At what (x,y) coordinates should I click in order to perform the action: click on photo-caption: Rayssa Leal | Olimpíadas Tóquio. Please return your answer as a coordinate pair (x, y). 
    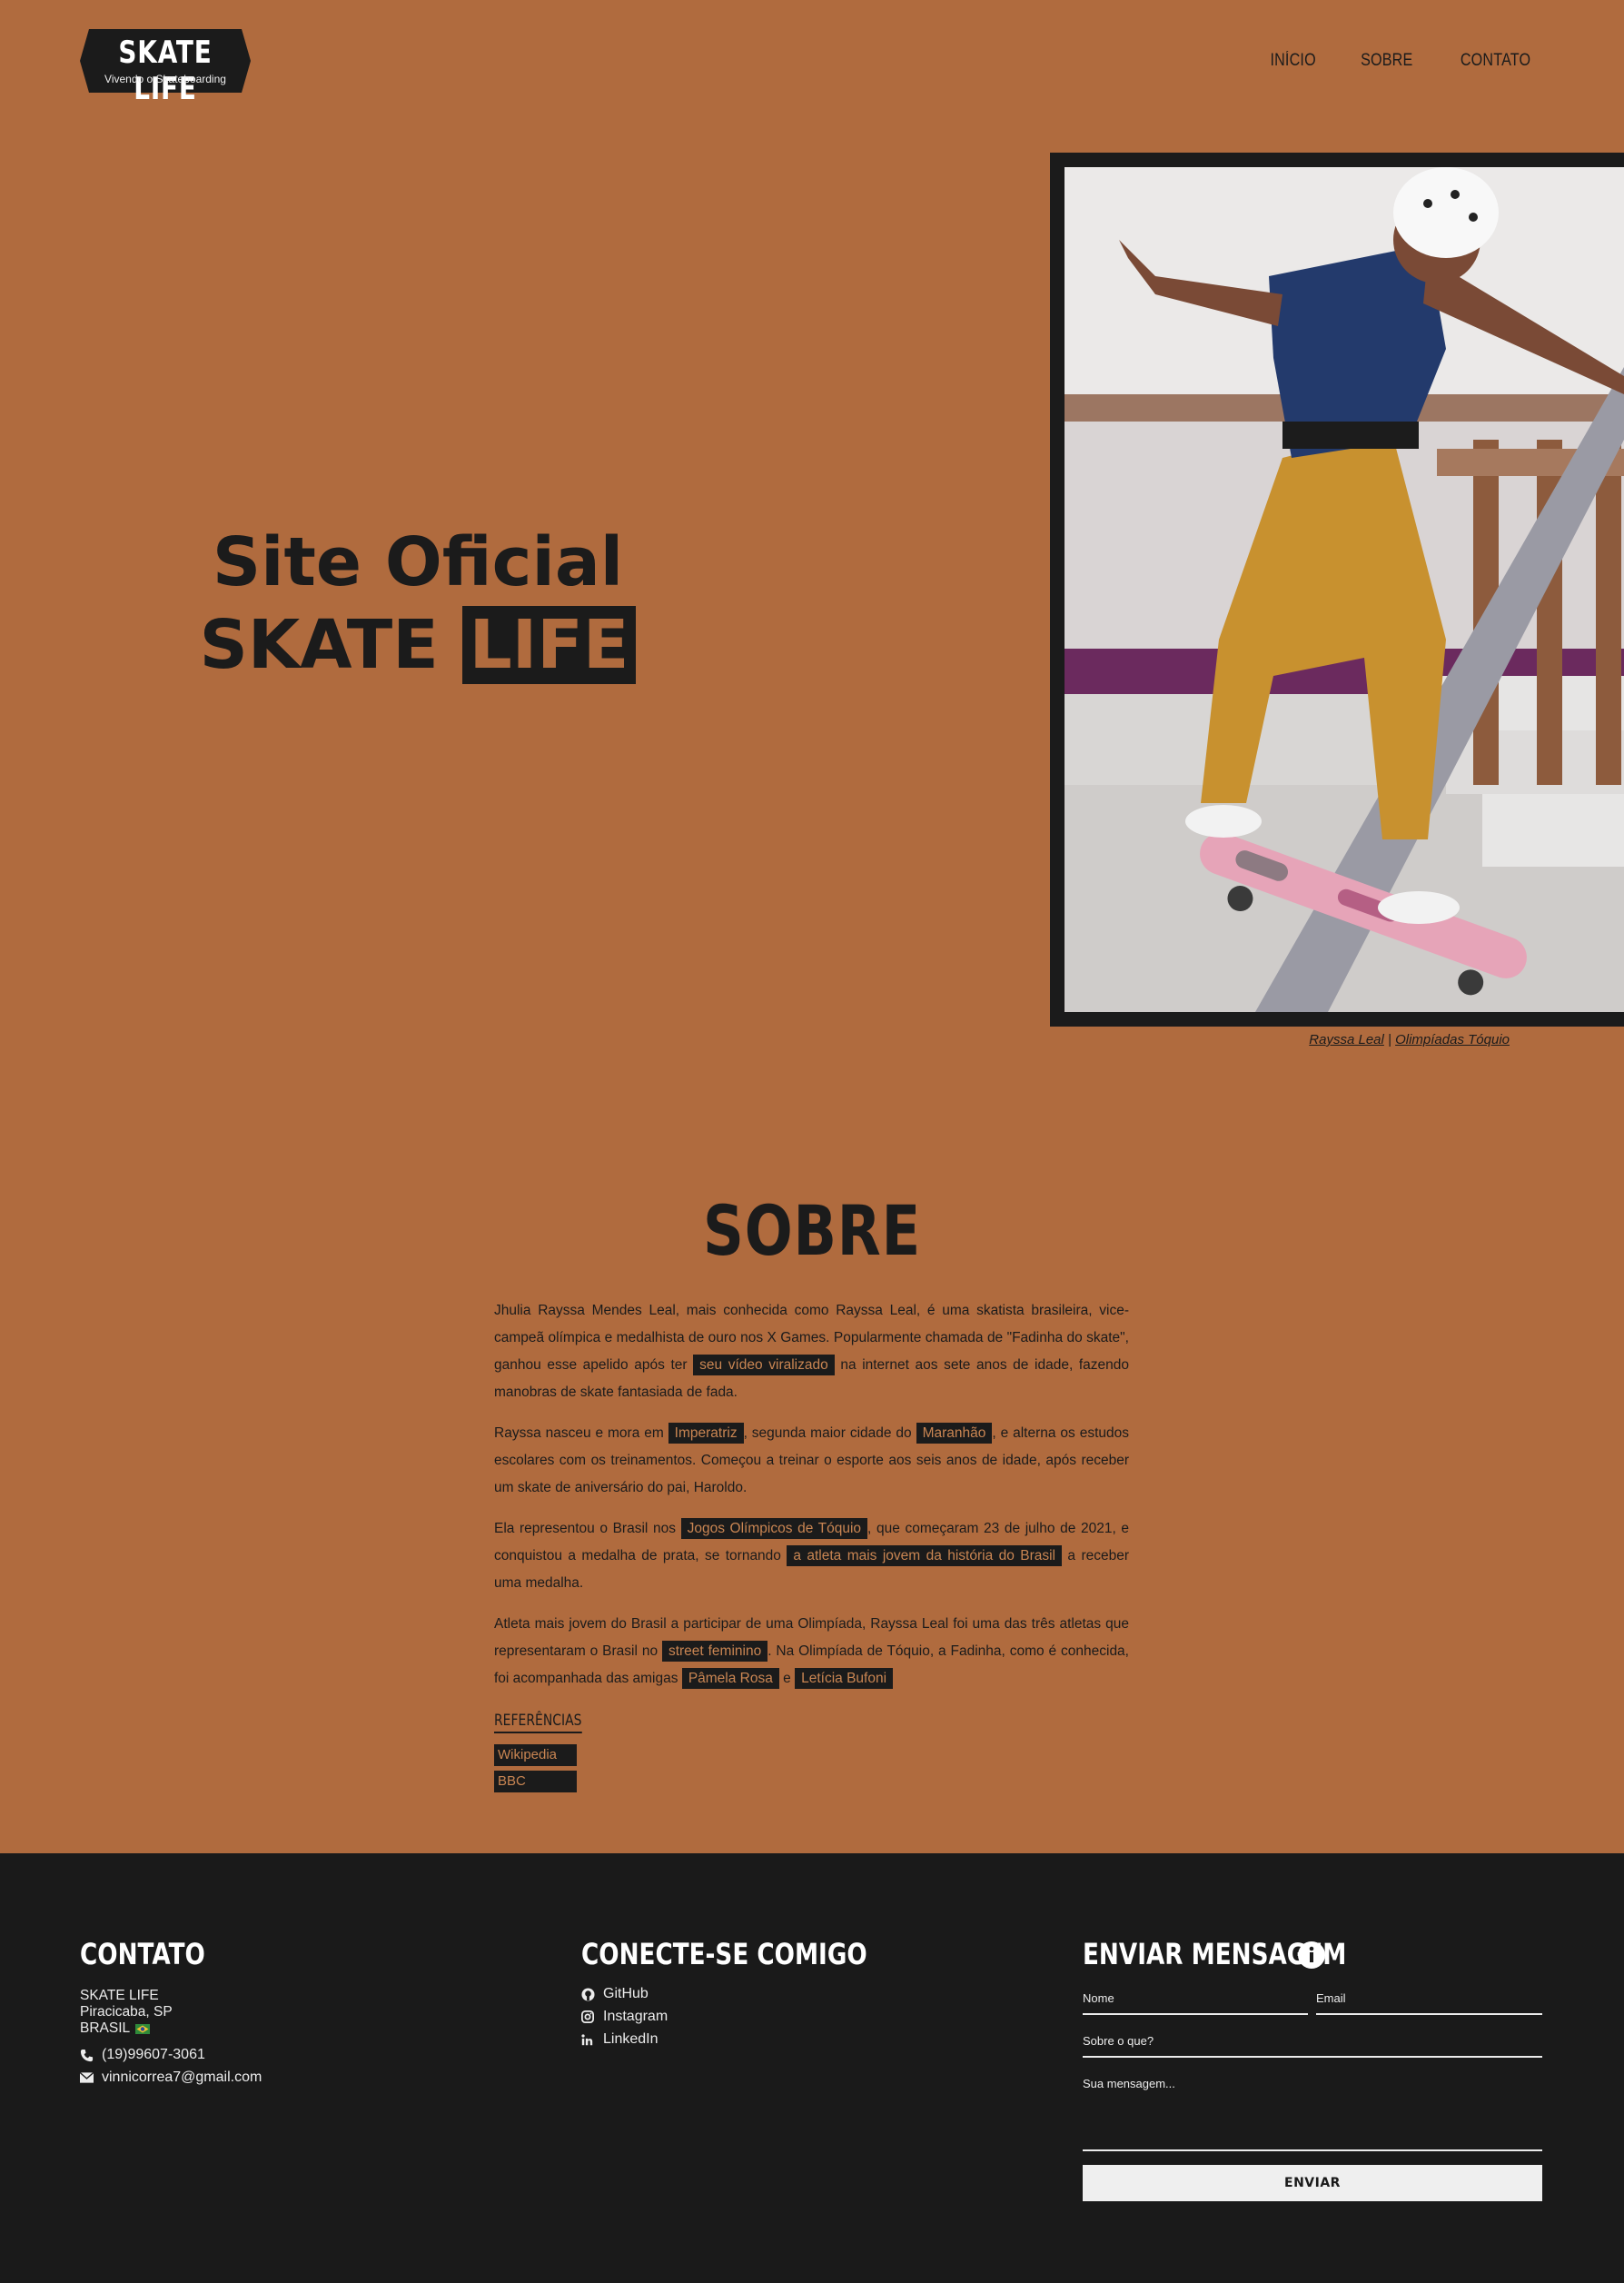
    Looking at the image, I should click on (1345, 1039).